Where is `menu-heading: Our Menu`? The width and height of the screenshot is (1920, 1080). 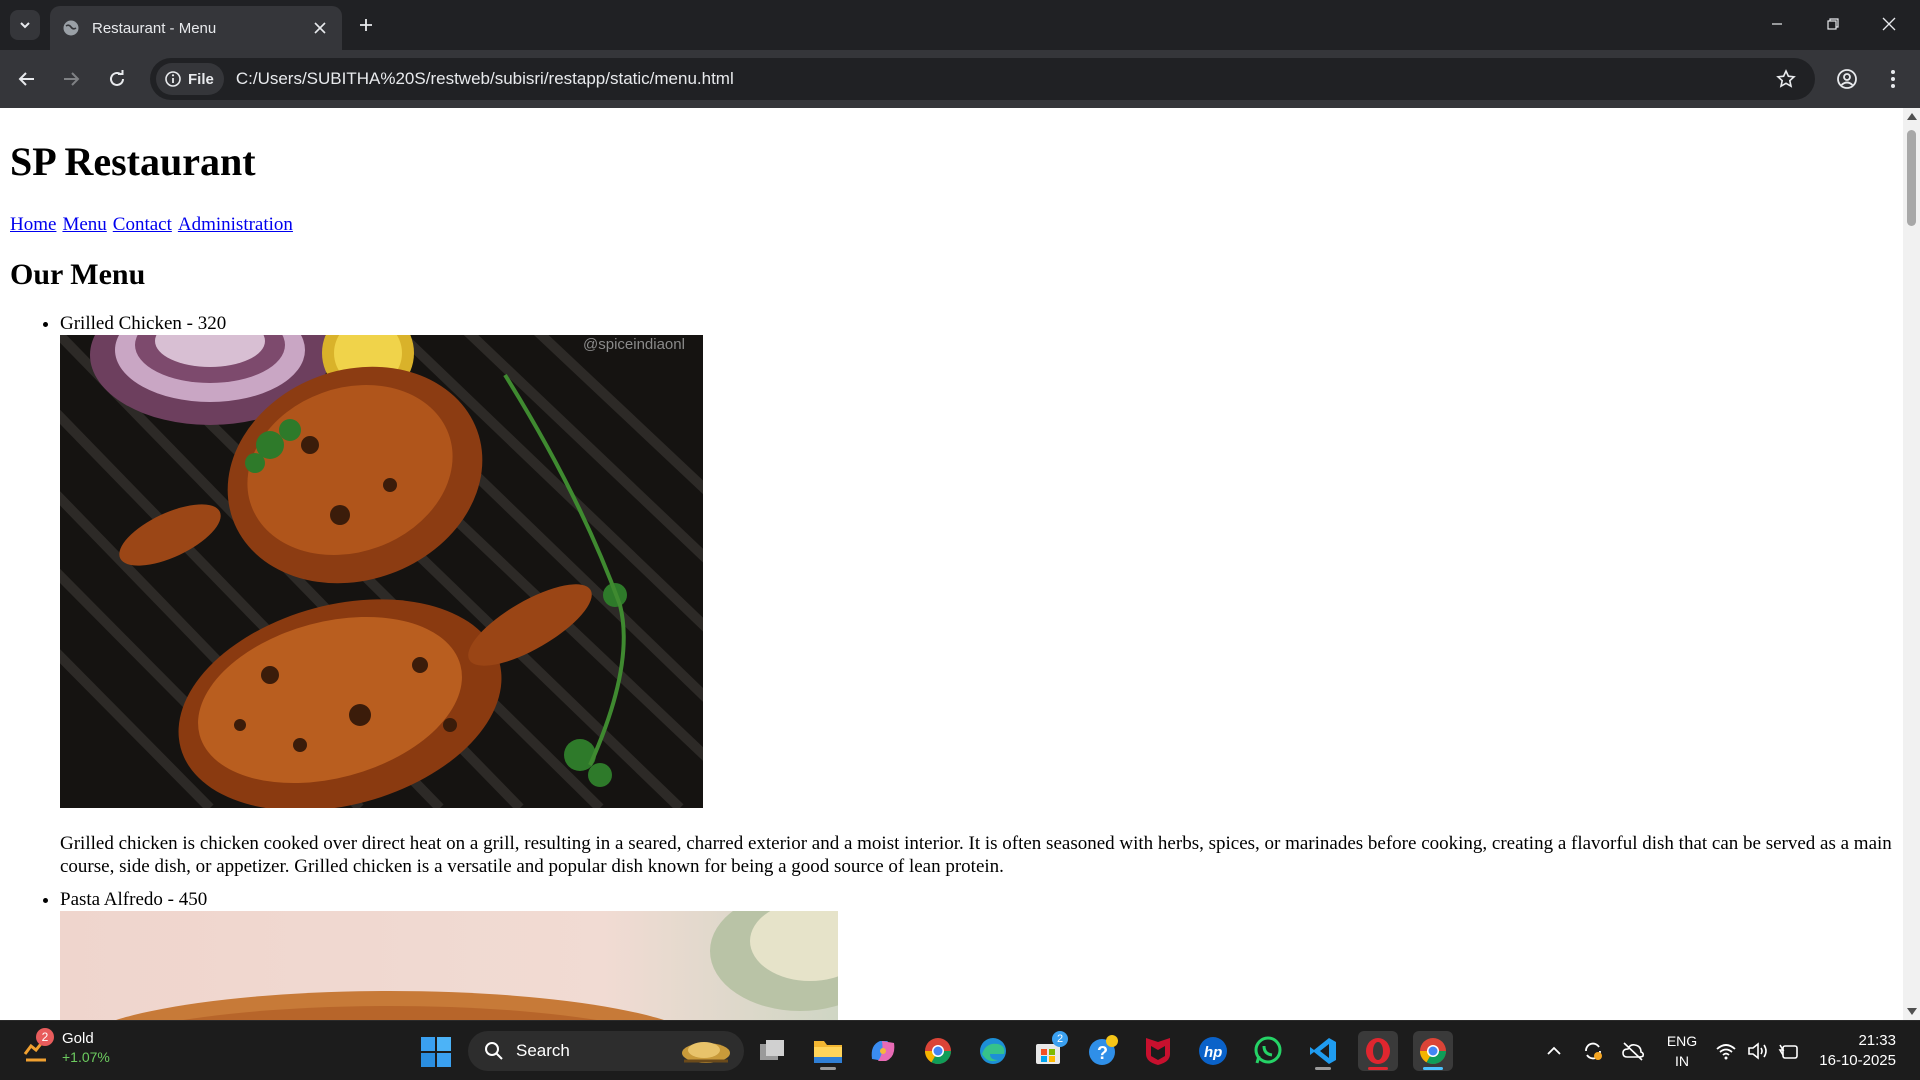
menu-heading: Our Menu is located at coordinates (78, 274).